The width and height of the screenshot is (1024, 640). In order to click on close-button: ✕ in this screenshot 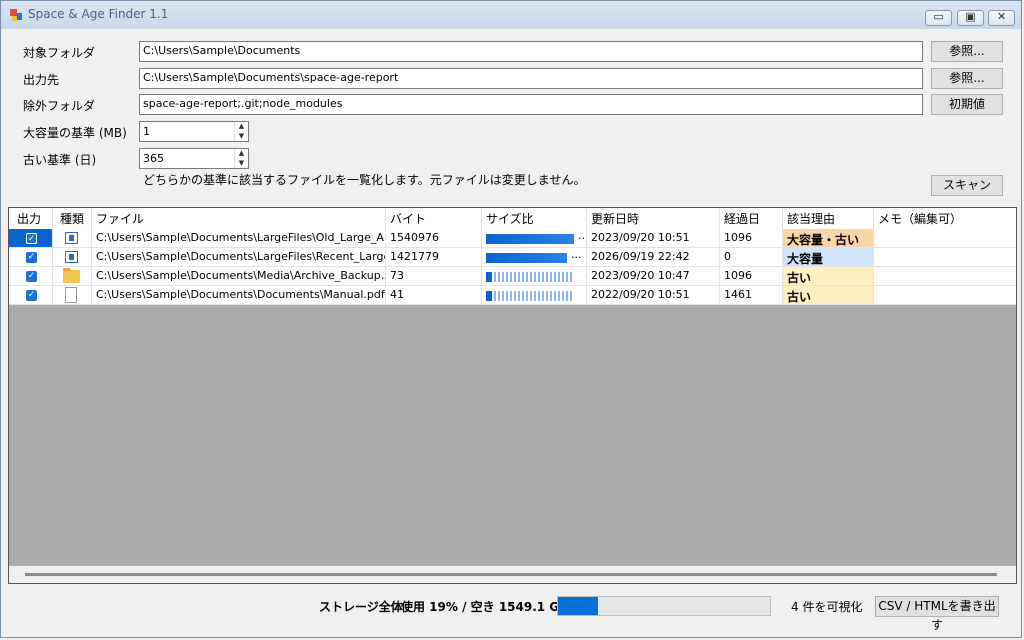, I will do `click(1001, 18)`.